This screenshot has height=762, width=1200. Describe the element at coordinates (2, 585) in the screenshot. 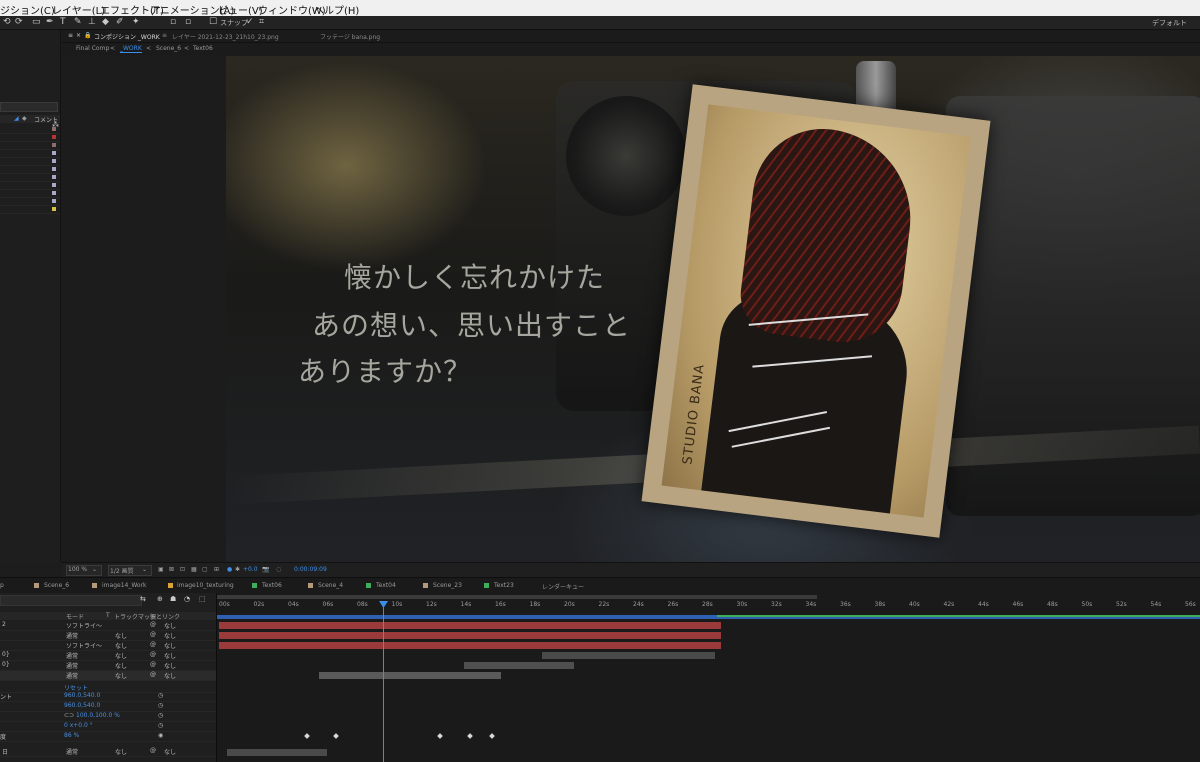

I see `timeline-tab: p` at that location.